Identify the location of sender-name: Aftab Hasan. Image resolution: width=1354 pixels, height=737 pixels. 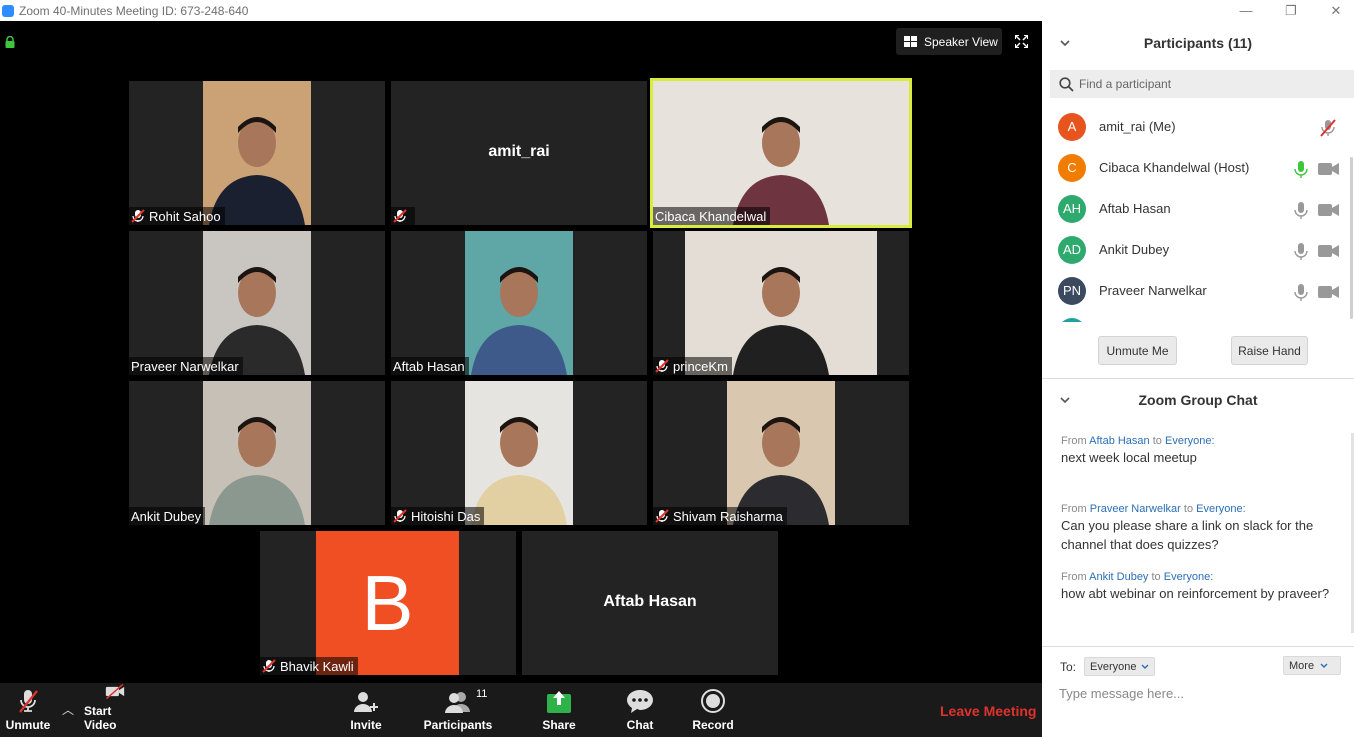
(1119, 441).